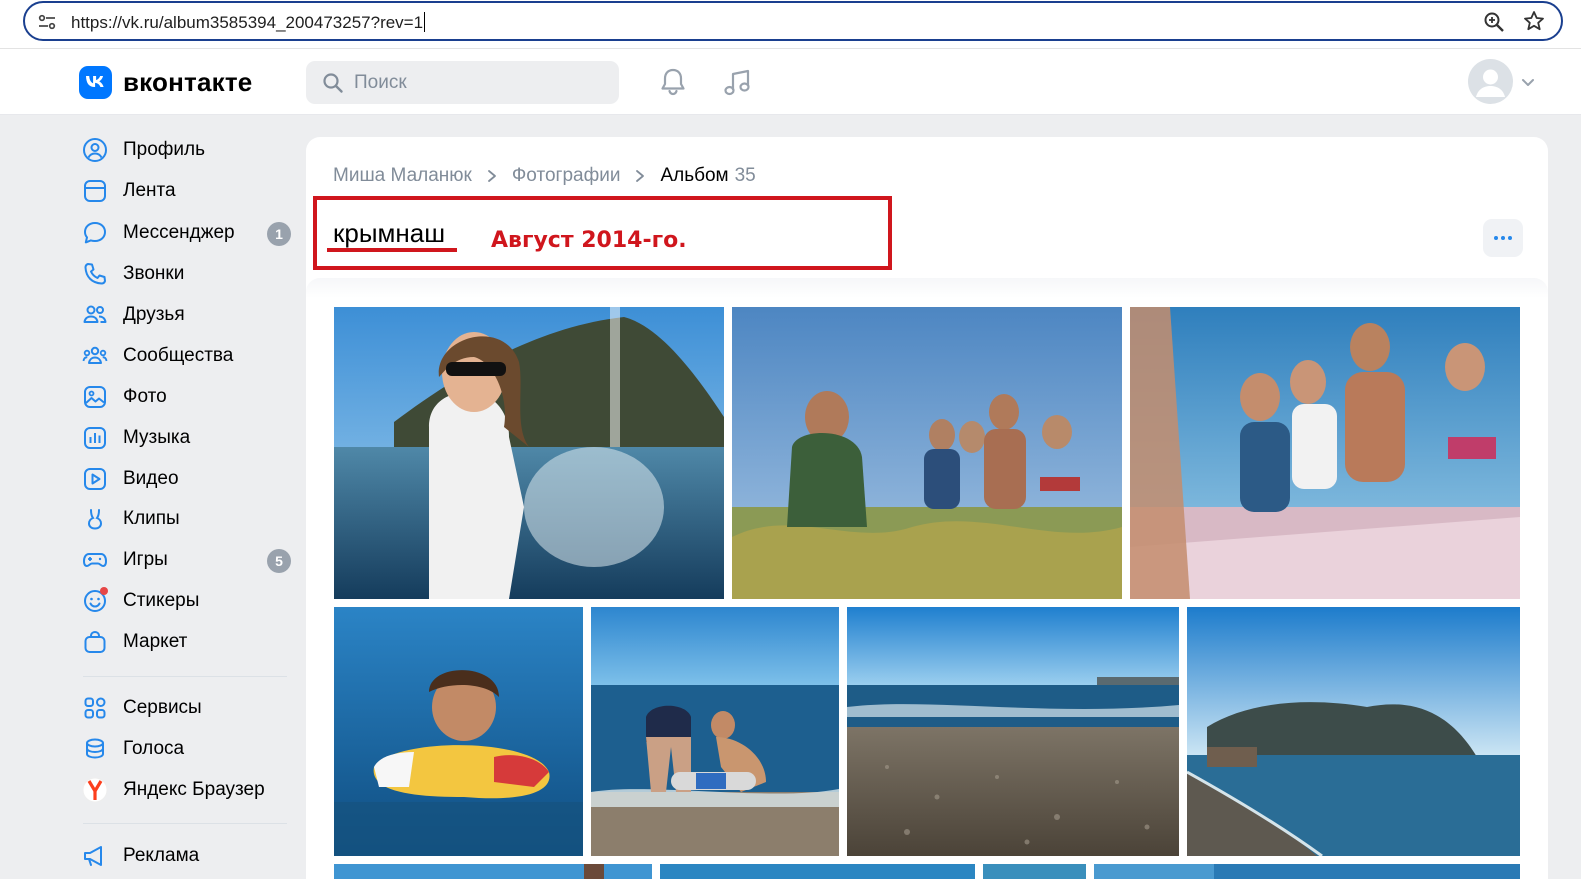  Describe the element at coordinates (95, 479) in the screenshot. I see `video-icon` at that location.